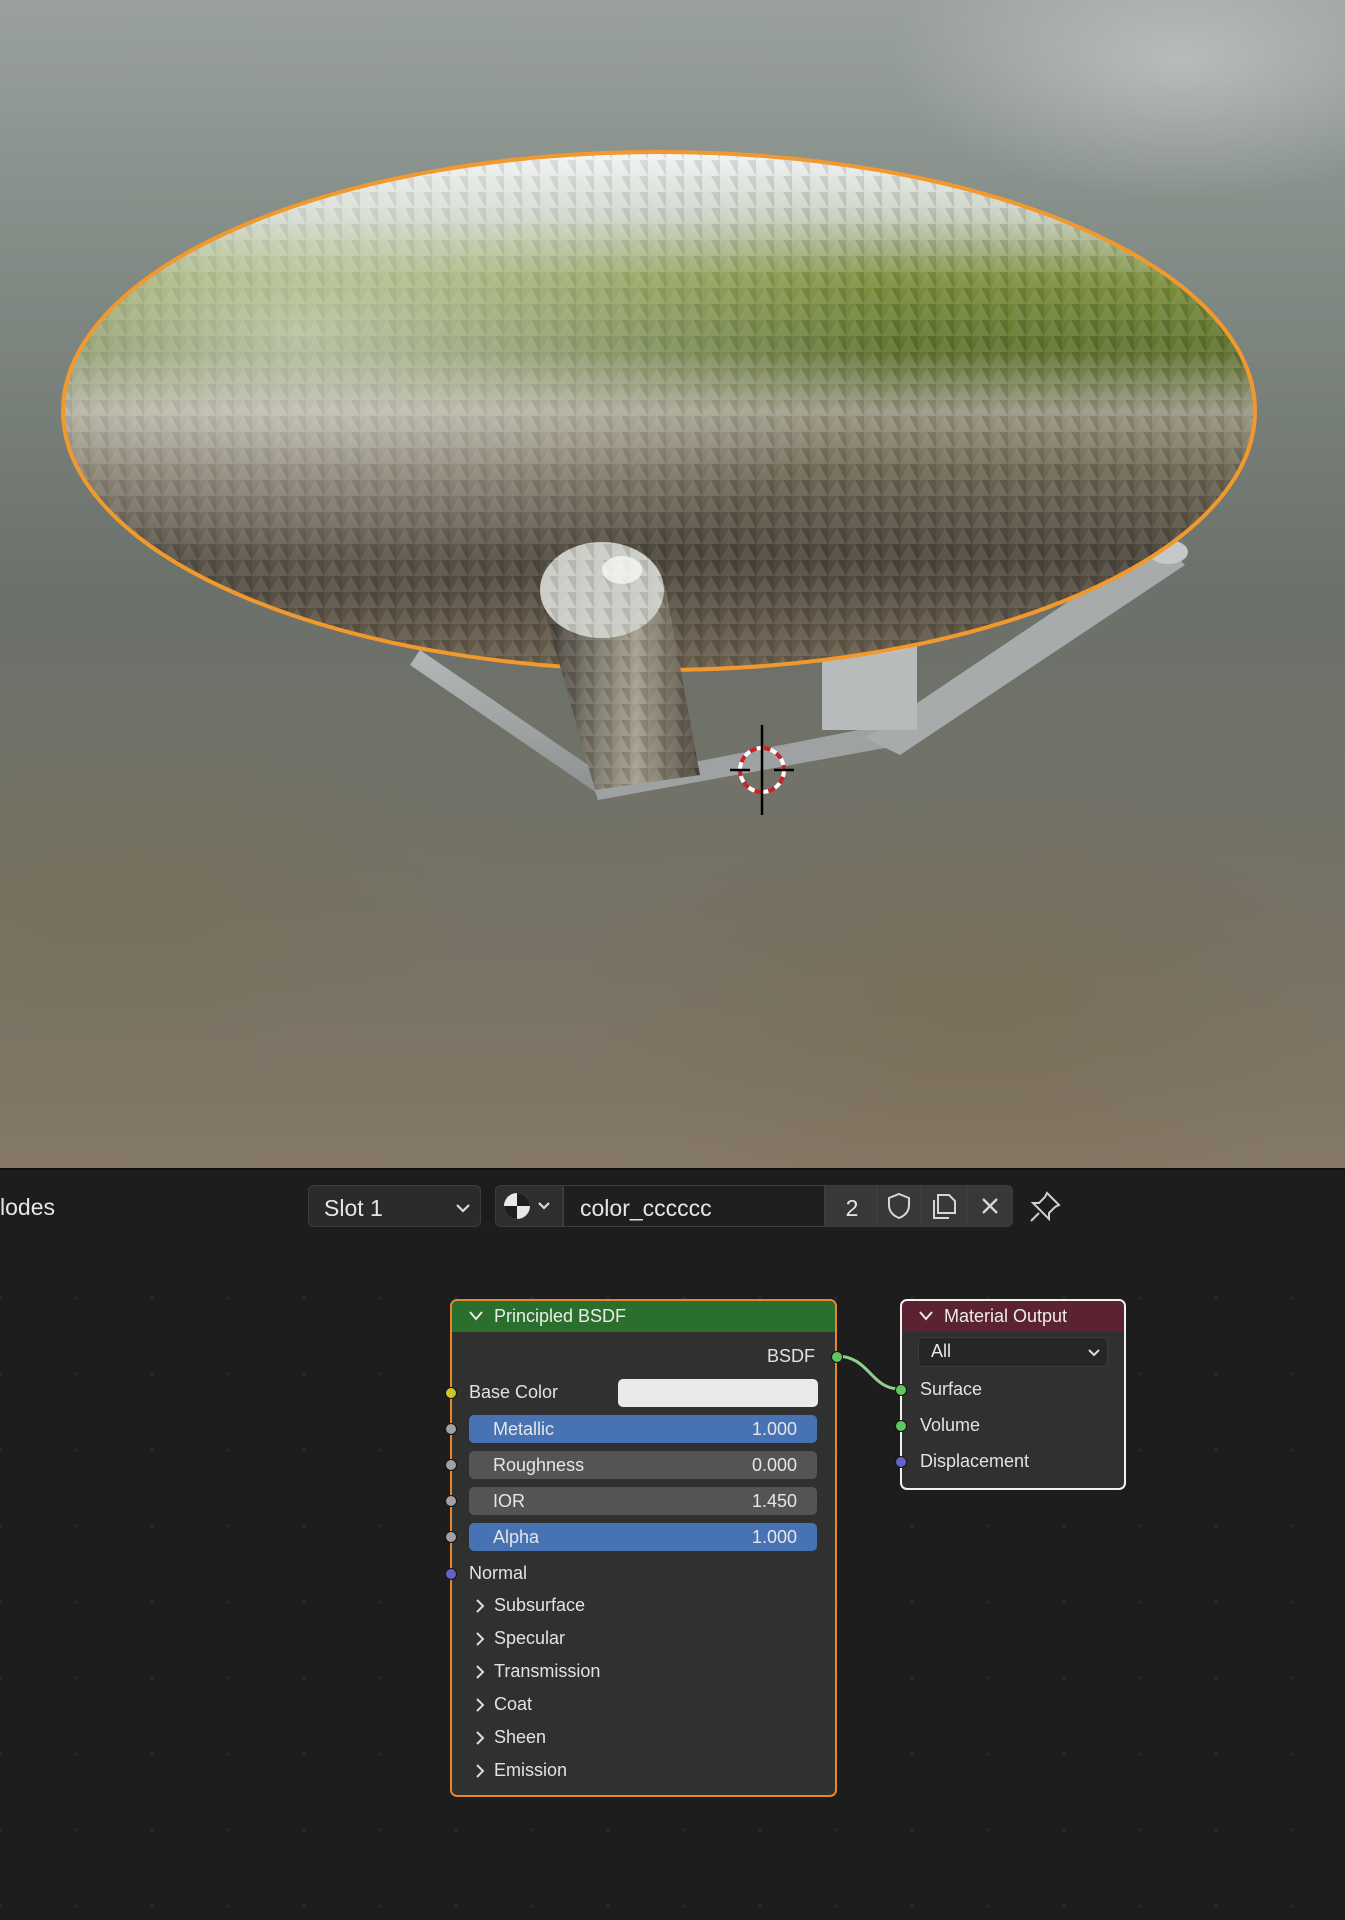  I want to click on base-color-socket, so click(451, 1393).